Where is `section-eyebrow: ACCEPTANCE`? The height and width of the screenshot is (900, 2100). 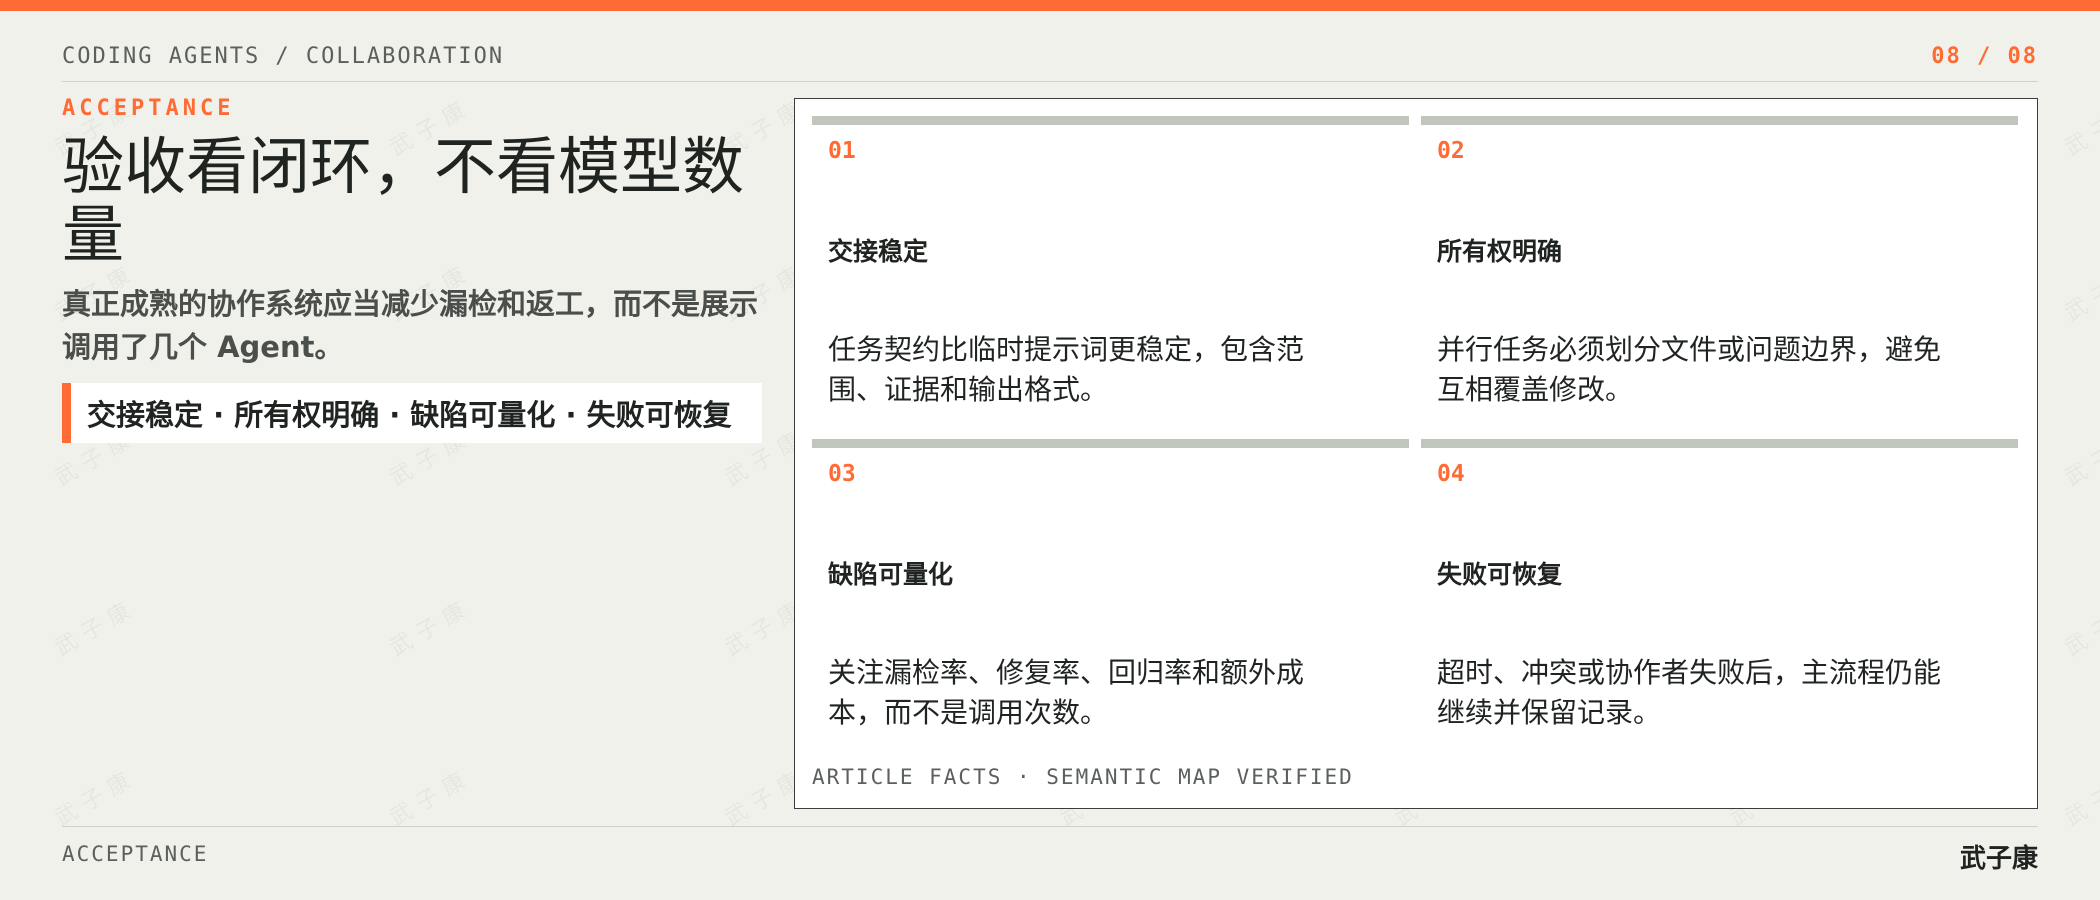
section-eyebrow: ACCEPTANCE is located at coordinates (148, 108).